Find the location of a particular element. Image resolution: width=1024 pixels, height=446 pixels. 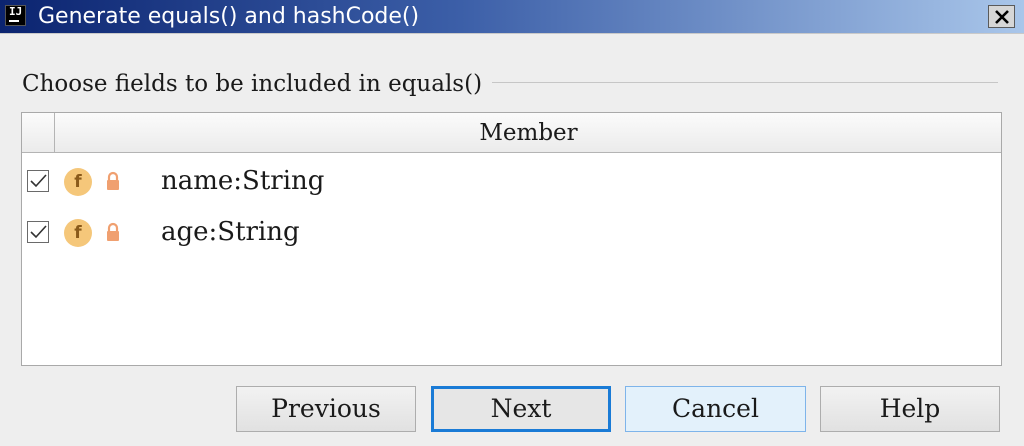

close-button is located at coordinates (1001, 16).